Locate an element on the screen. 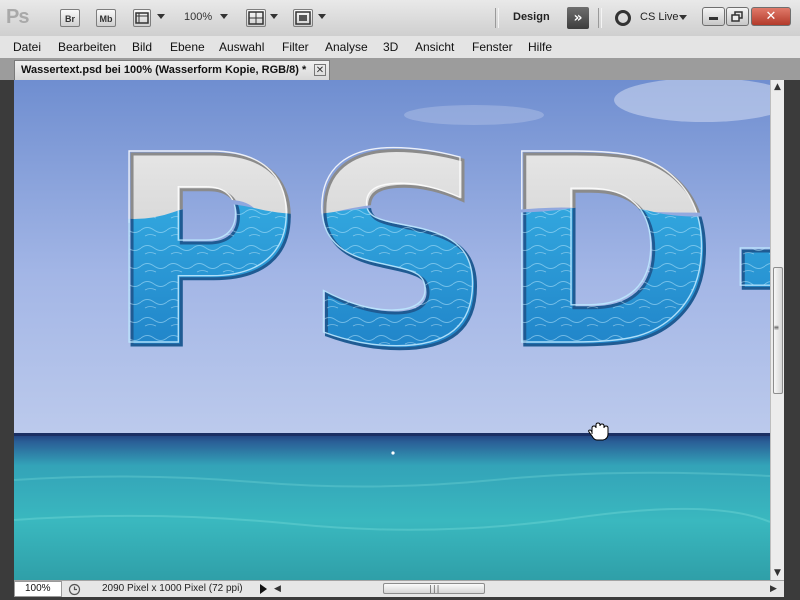  arrange-documents-icon is located at coordinates (256, 18).